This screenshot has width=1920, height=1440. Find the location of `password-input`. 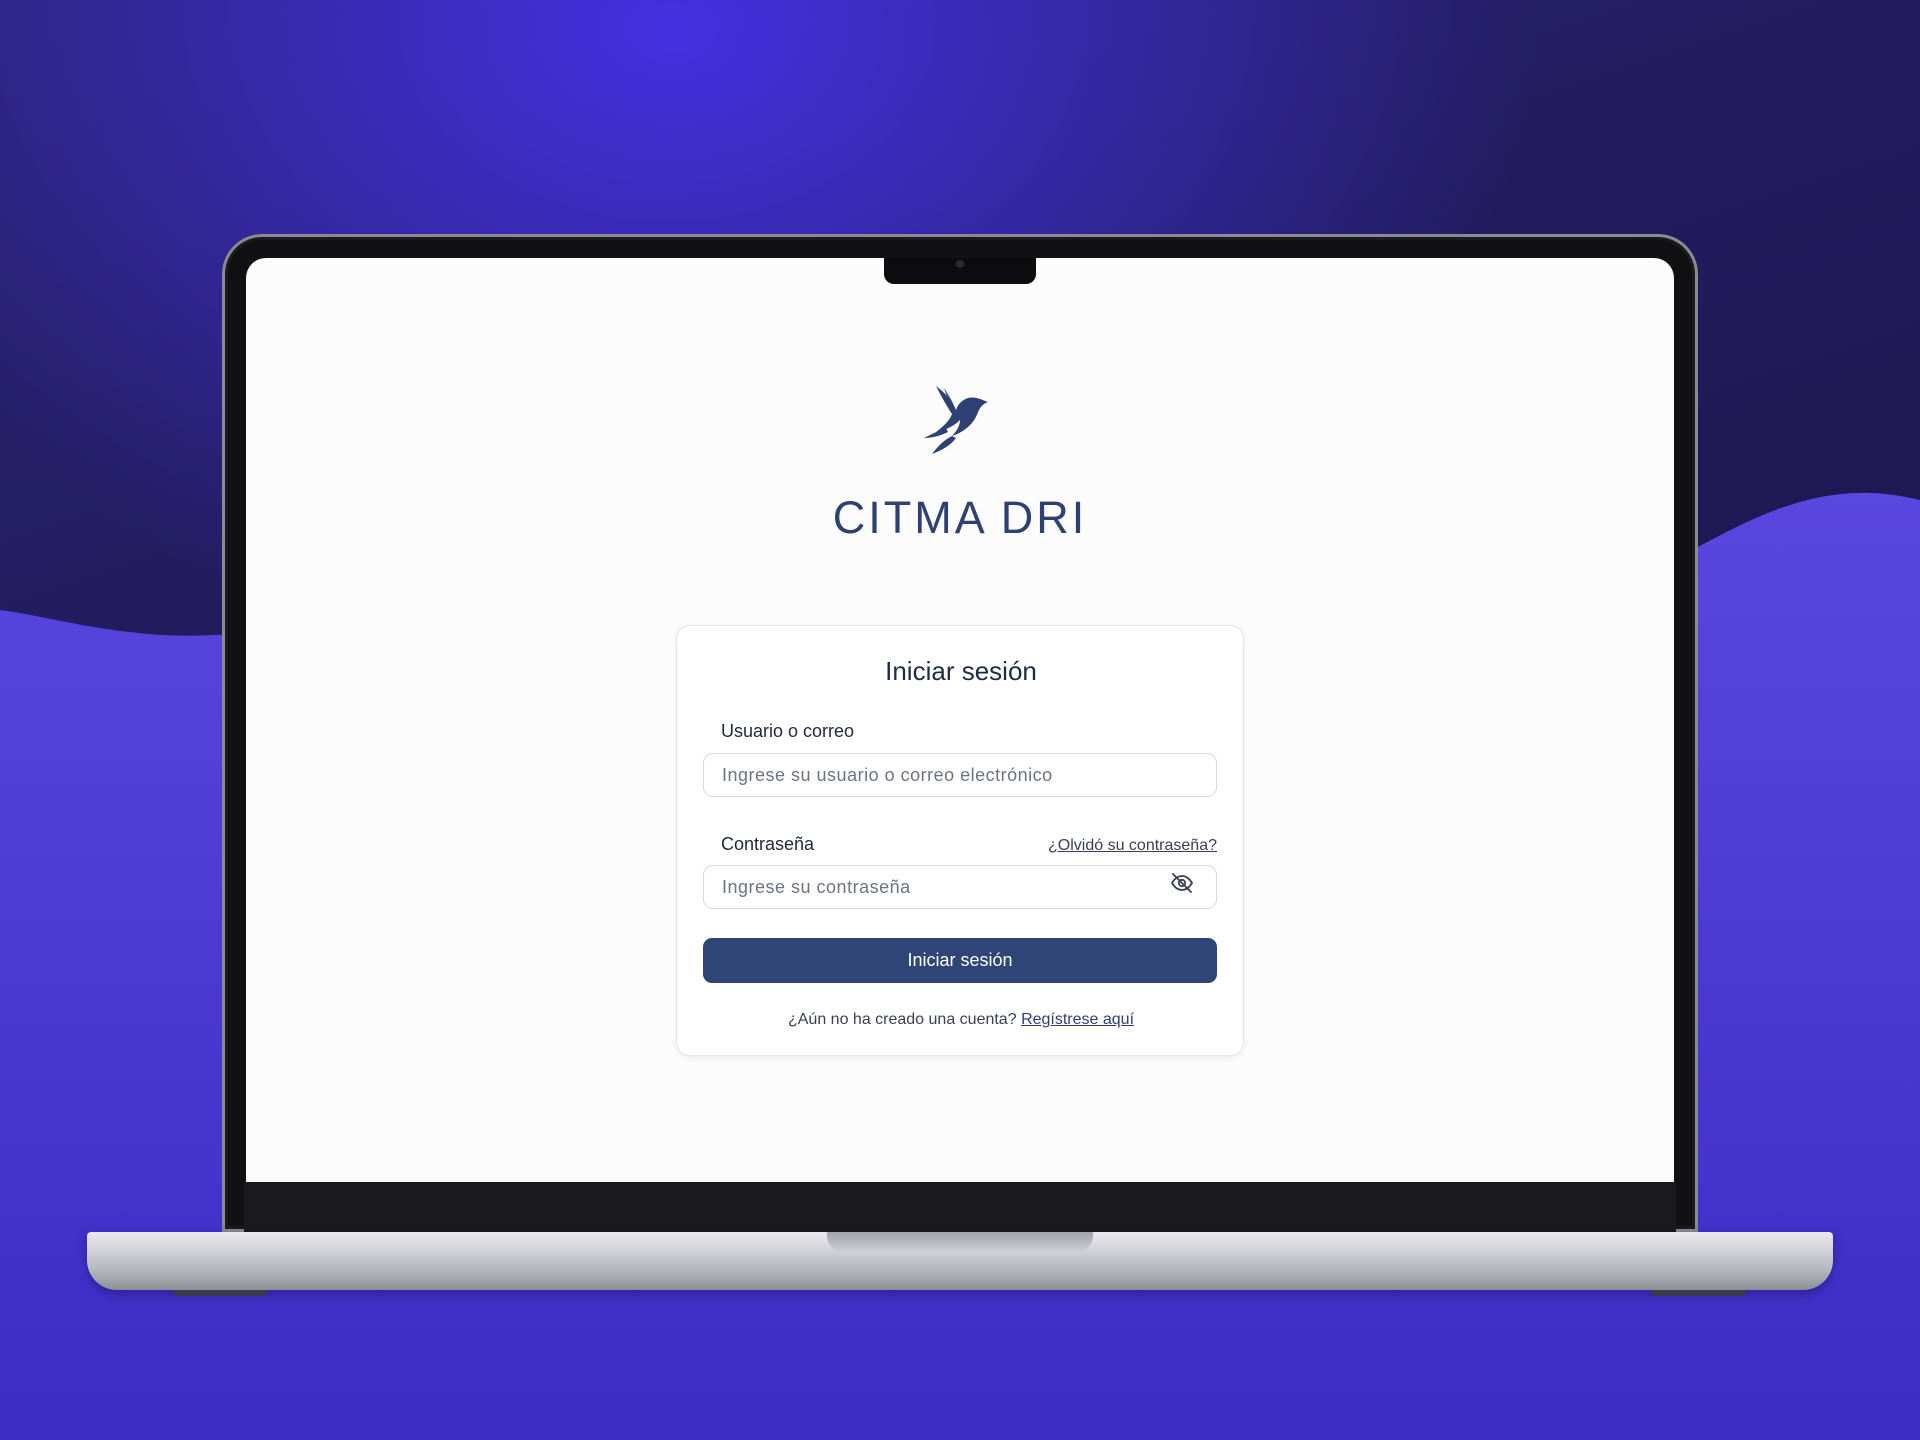

password-input is located at coordinates (960, 887).